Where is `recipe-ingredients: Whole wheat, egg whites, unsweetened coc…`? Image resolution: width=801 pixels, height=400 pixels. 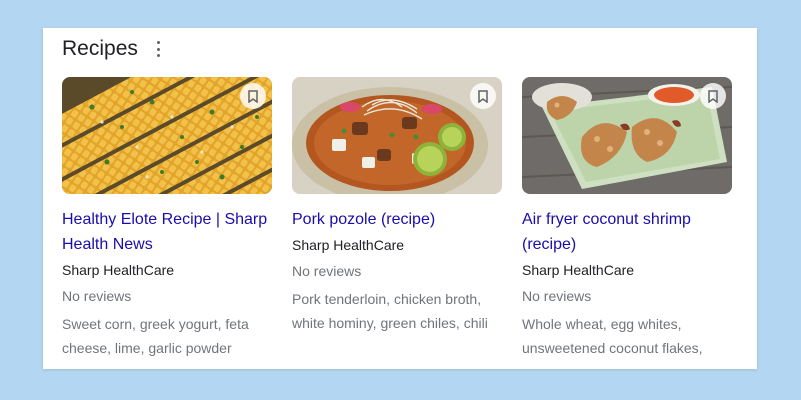 recipe-ingredients: Whole wheat, egg whites, unsweetened coc… is located at coordinates (612, 336).